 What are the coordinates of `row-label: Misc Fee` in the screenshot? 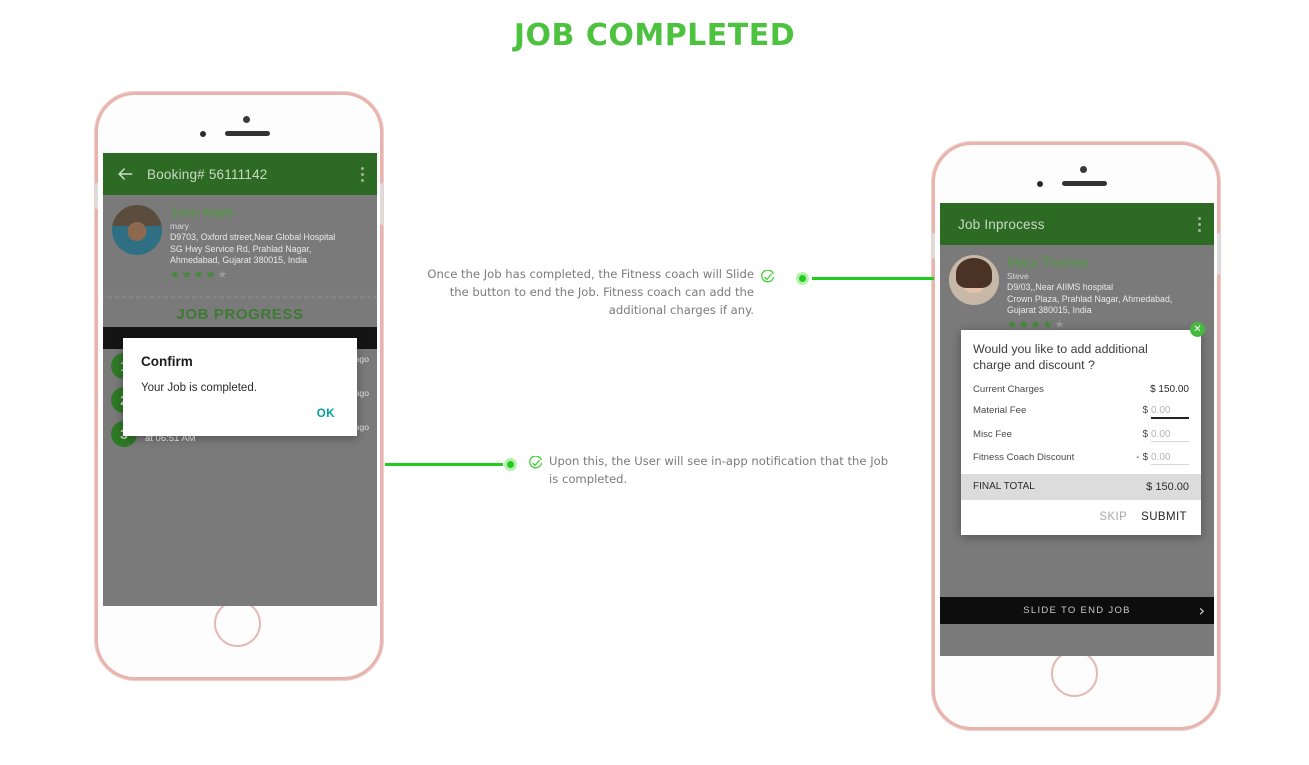 It's located at (992, 434).